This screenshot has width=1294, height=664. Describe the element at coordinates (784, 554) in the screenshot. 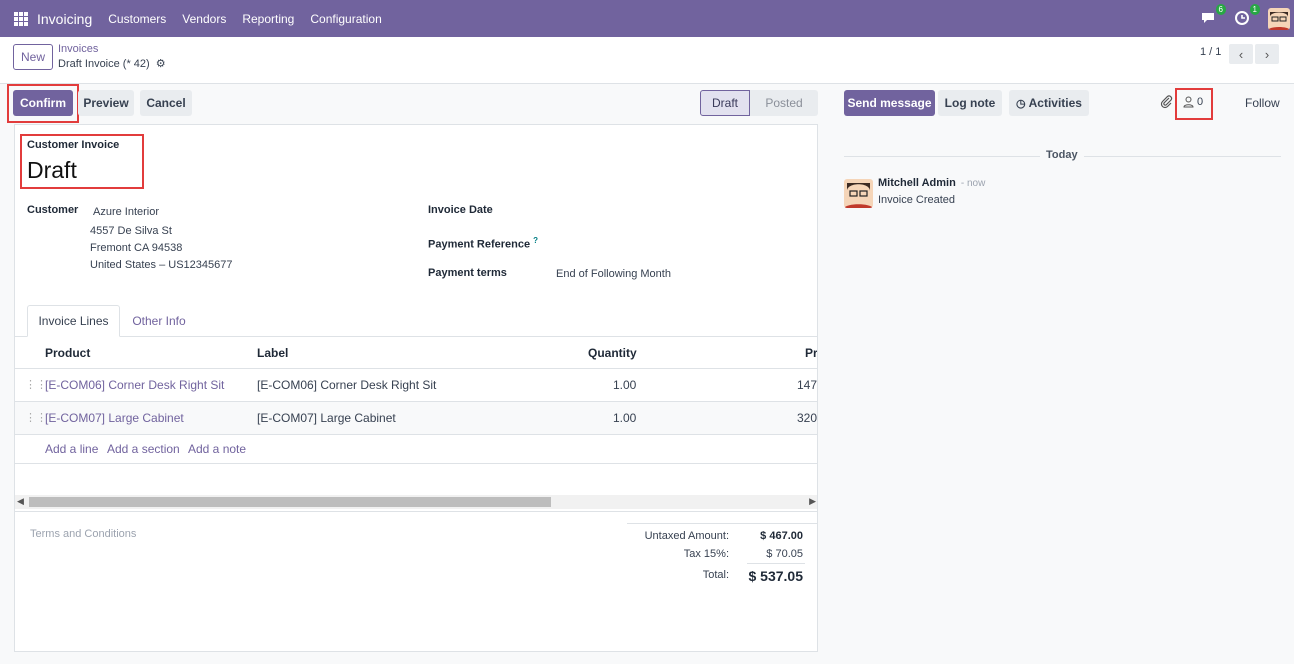

I see `tax-value: $ 70.05` at that location.